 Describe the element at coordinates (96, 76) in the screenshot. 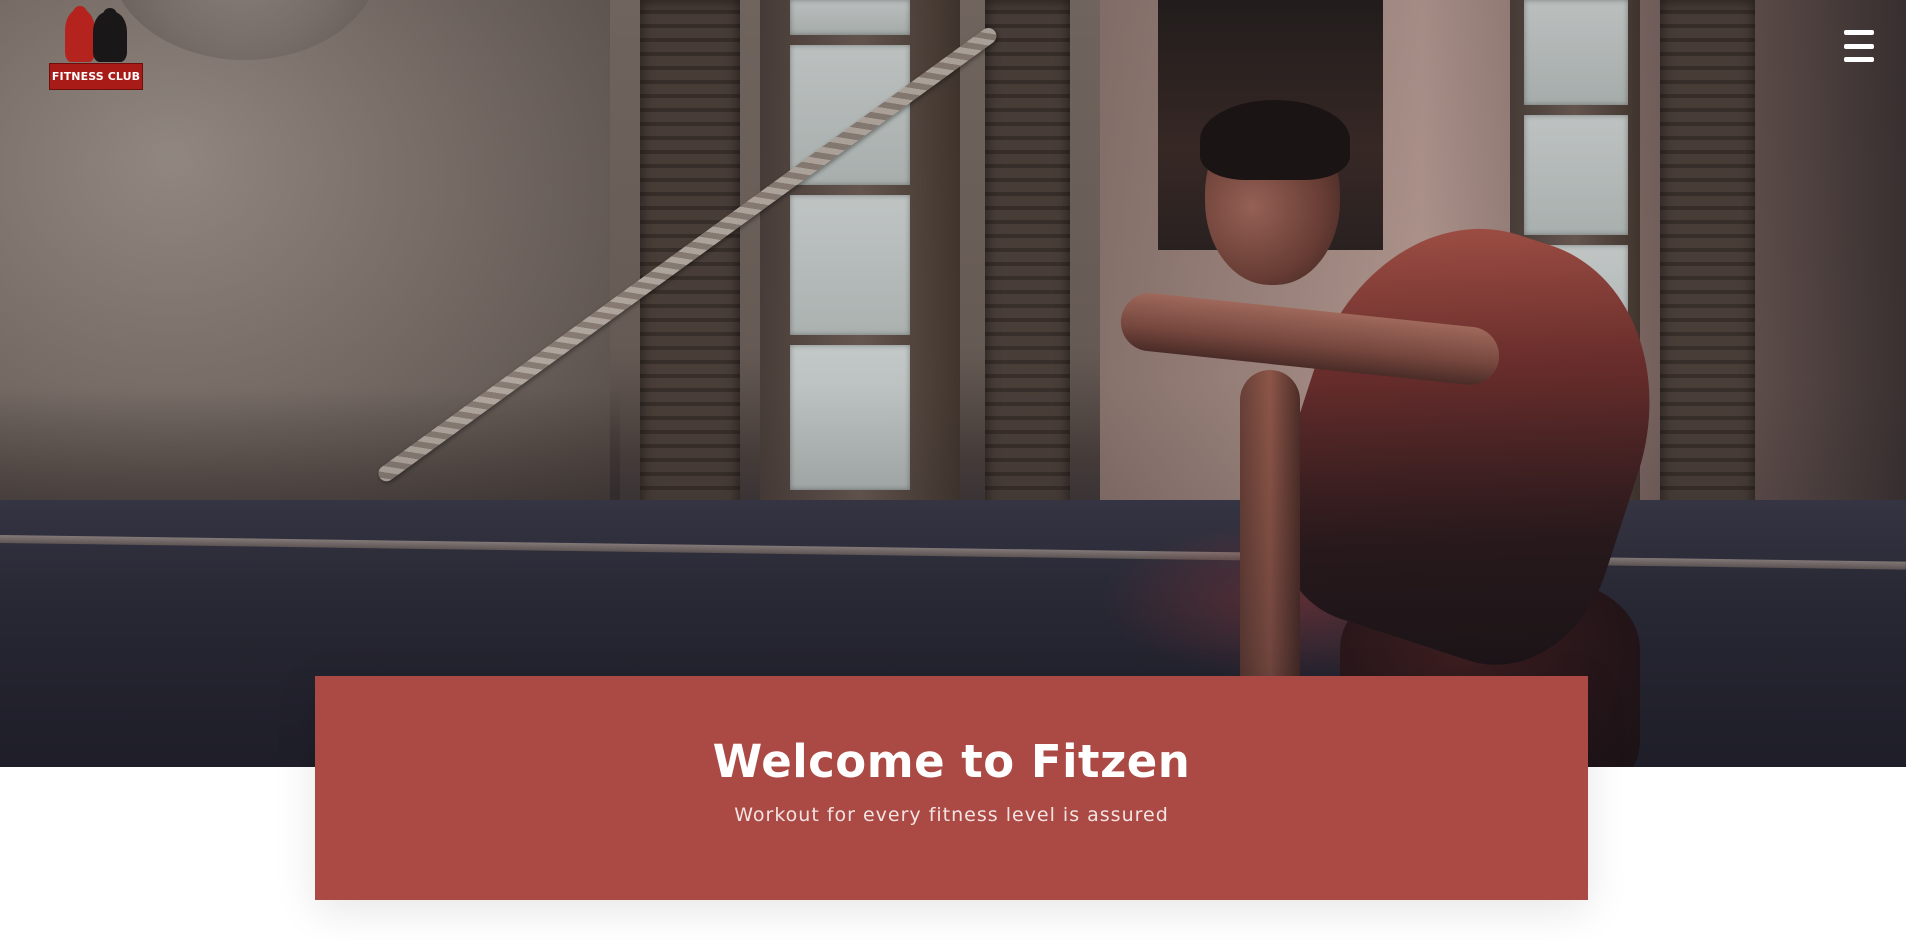

I see `logo-text: FITNESS CLUB` at that location.